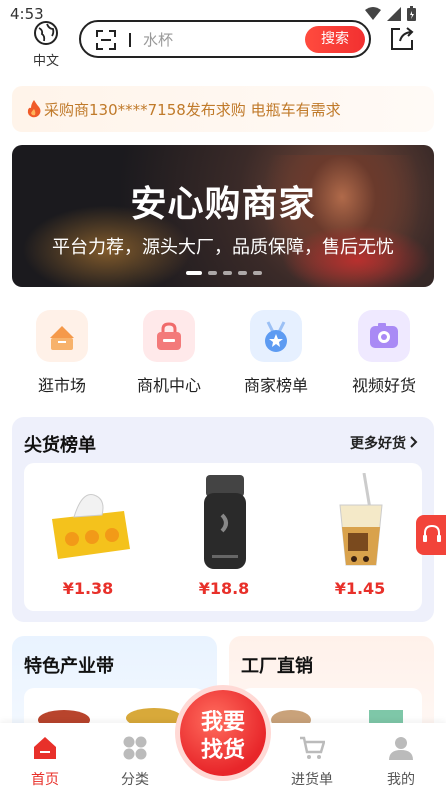  I want to click on home-icon, so click(45, 748).